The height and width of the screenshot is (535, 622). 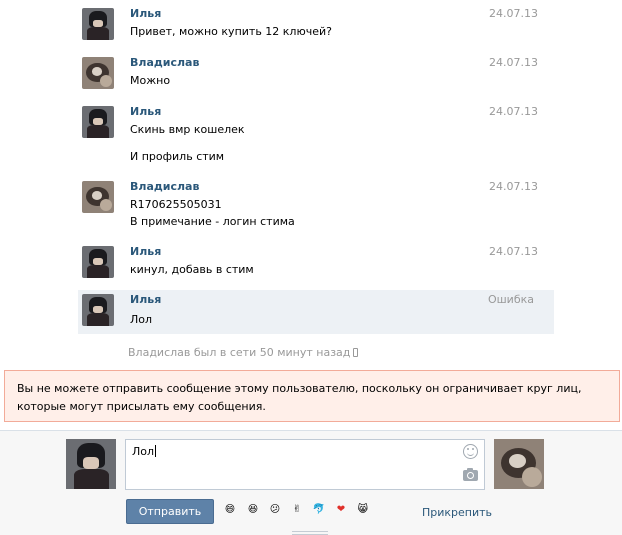 I want to click on message-text: Привет, можно купить 12 ключей?, so click(x=231, y=31).